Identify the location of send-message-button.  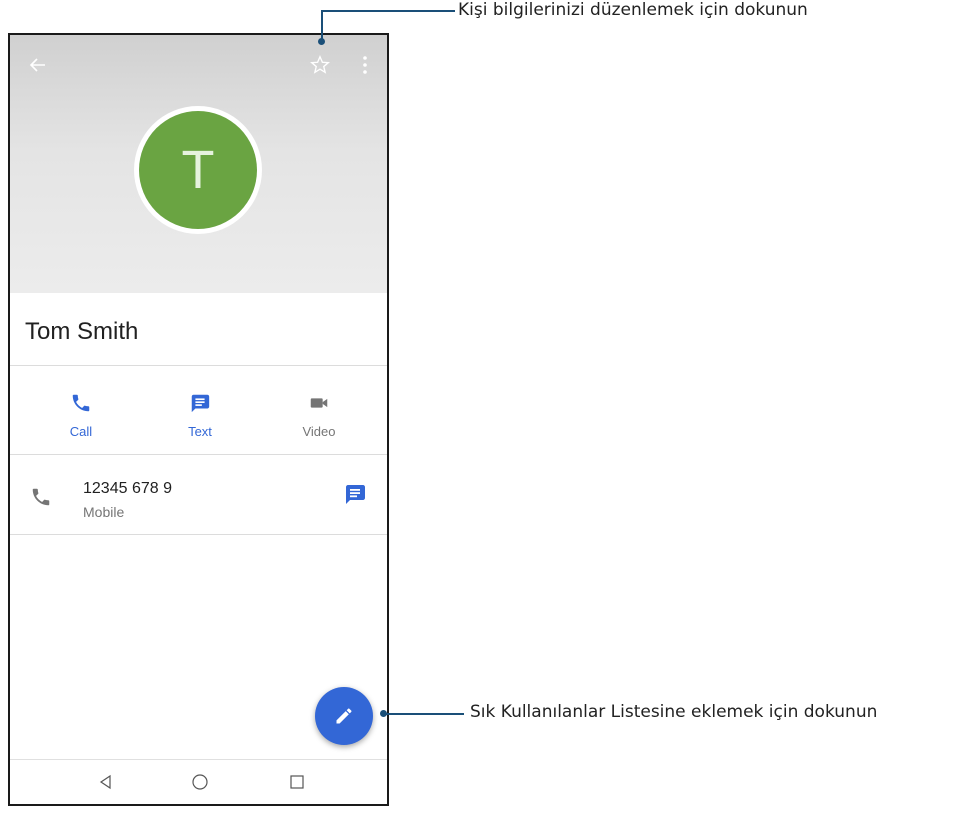
(355, 496).